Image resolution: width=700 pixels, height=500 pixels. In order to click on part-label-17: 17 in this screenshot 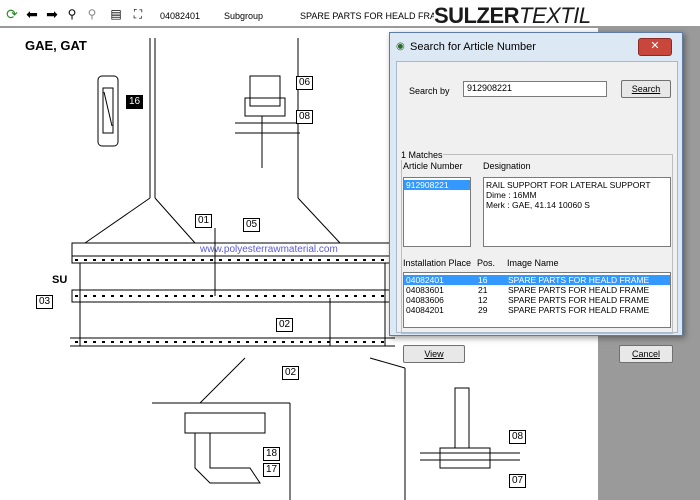, I will do `click(272, 470)`.